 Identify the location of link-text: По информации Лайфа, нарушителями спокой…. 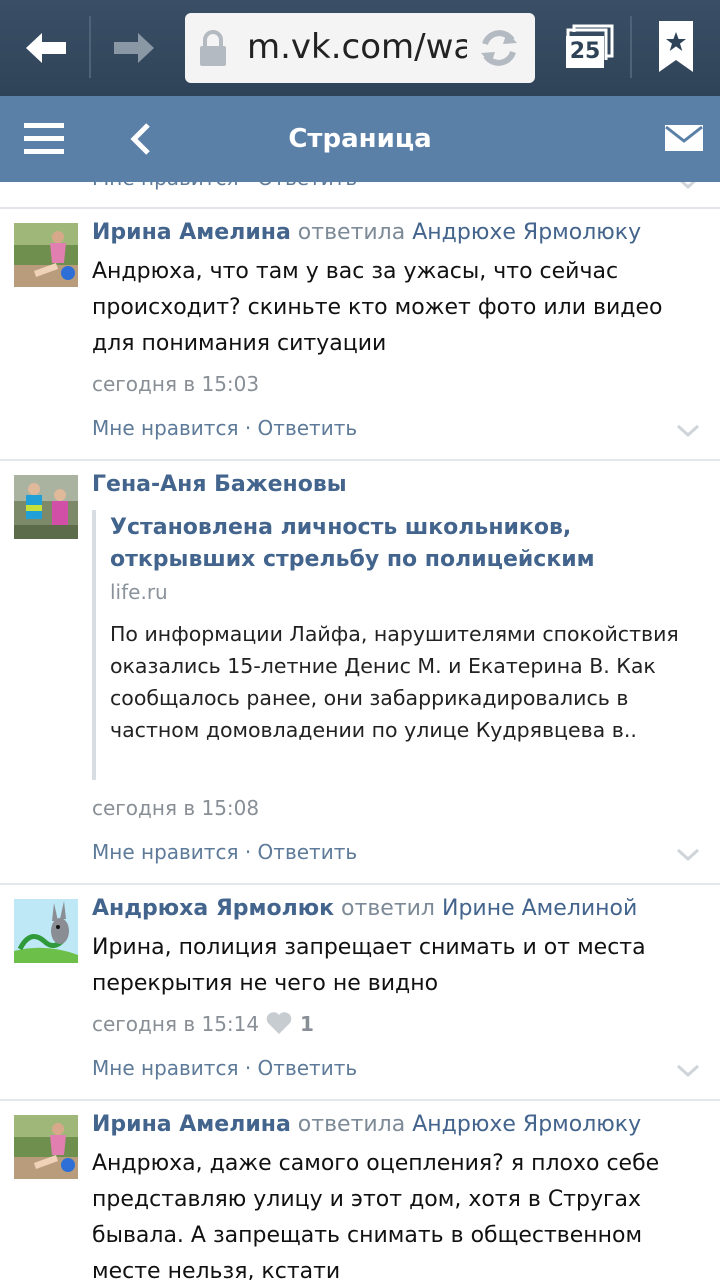
(394, 682).